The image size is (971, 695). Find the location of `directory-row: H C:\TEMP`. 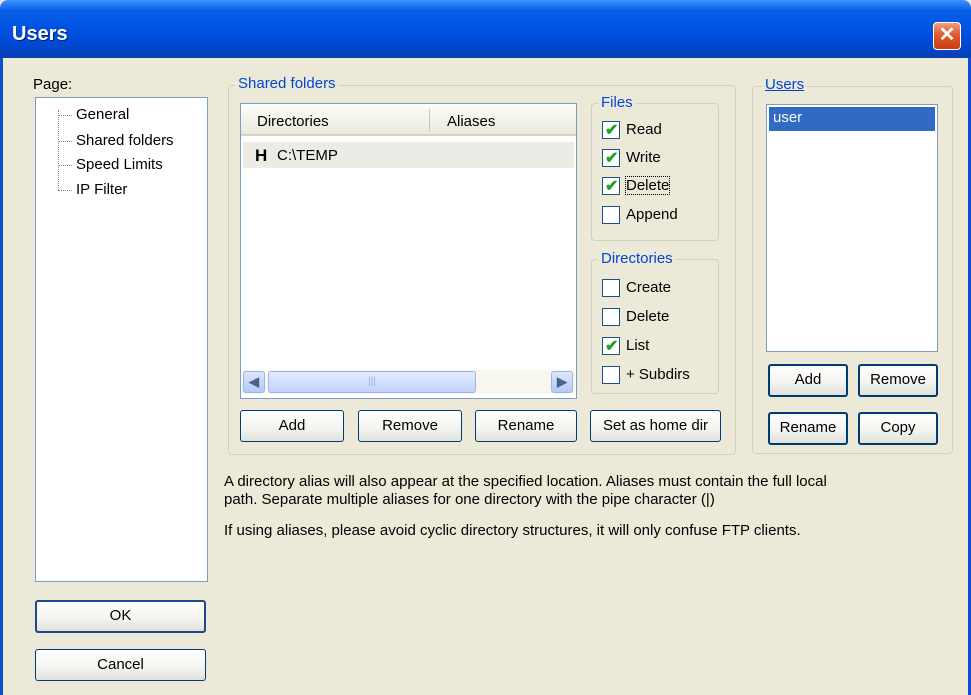

directory-row: H C:\TEMP is located at coordinates (408, 155).